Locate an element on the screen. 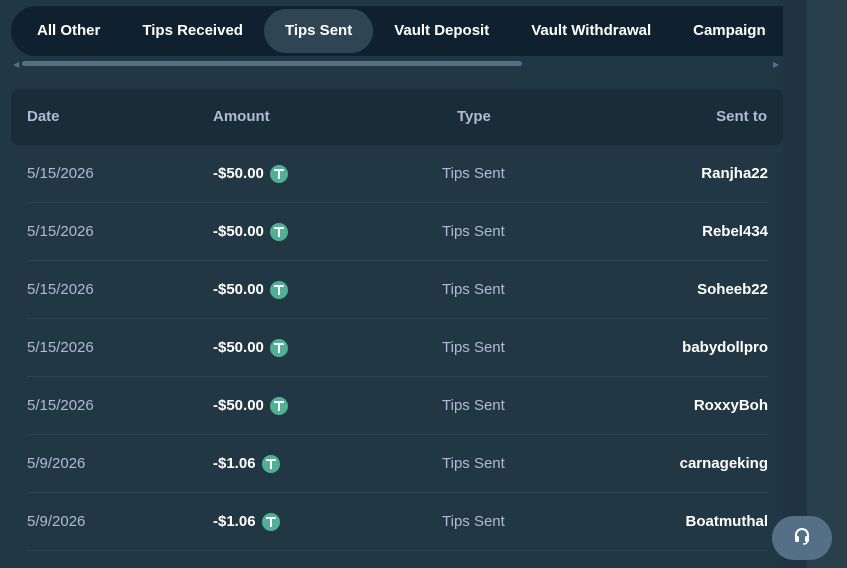 This screenshot has width=847, height=568. header-amount: Amount is located at coordinates (241, 116).